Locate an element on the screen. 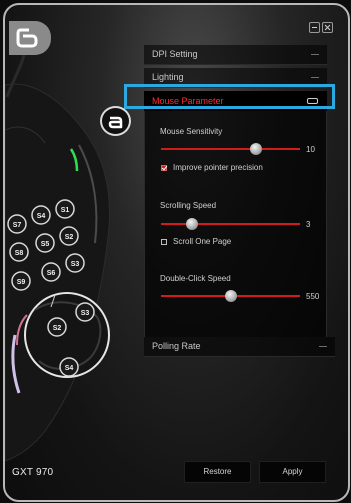 Image resolution: width=351 pixels, height=503 pixels. letter-a-callout-icon is located at coordinates (115, 121).